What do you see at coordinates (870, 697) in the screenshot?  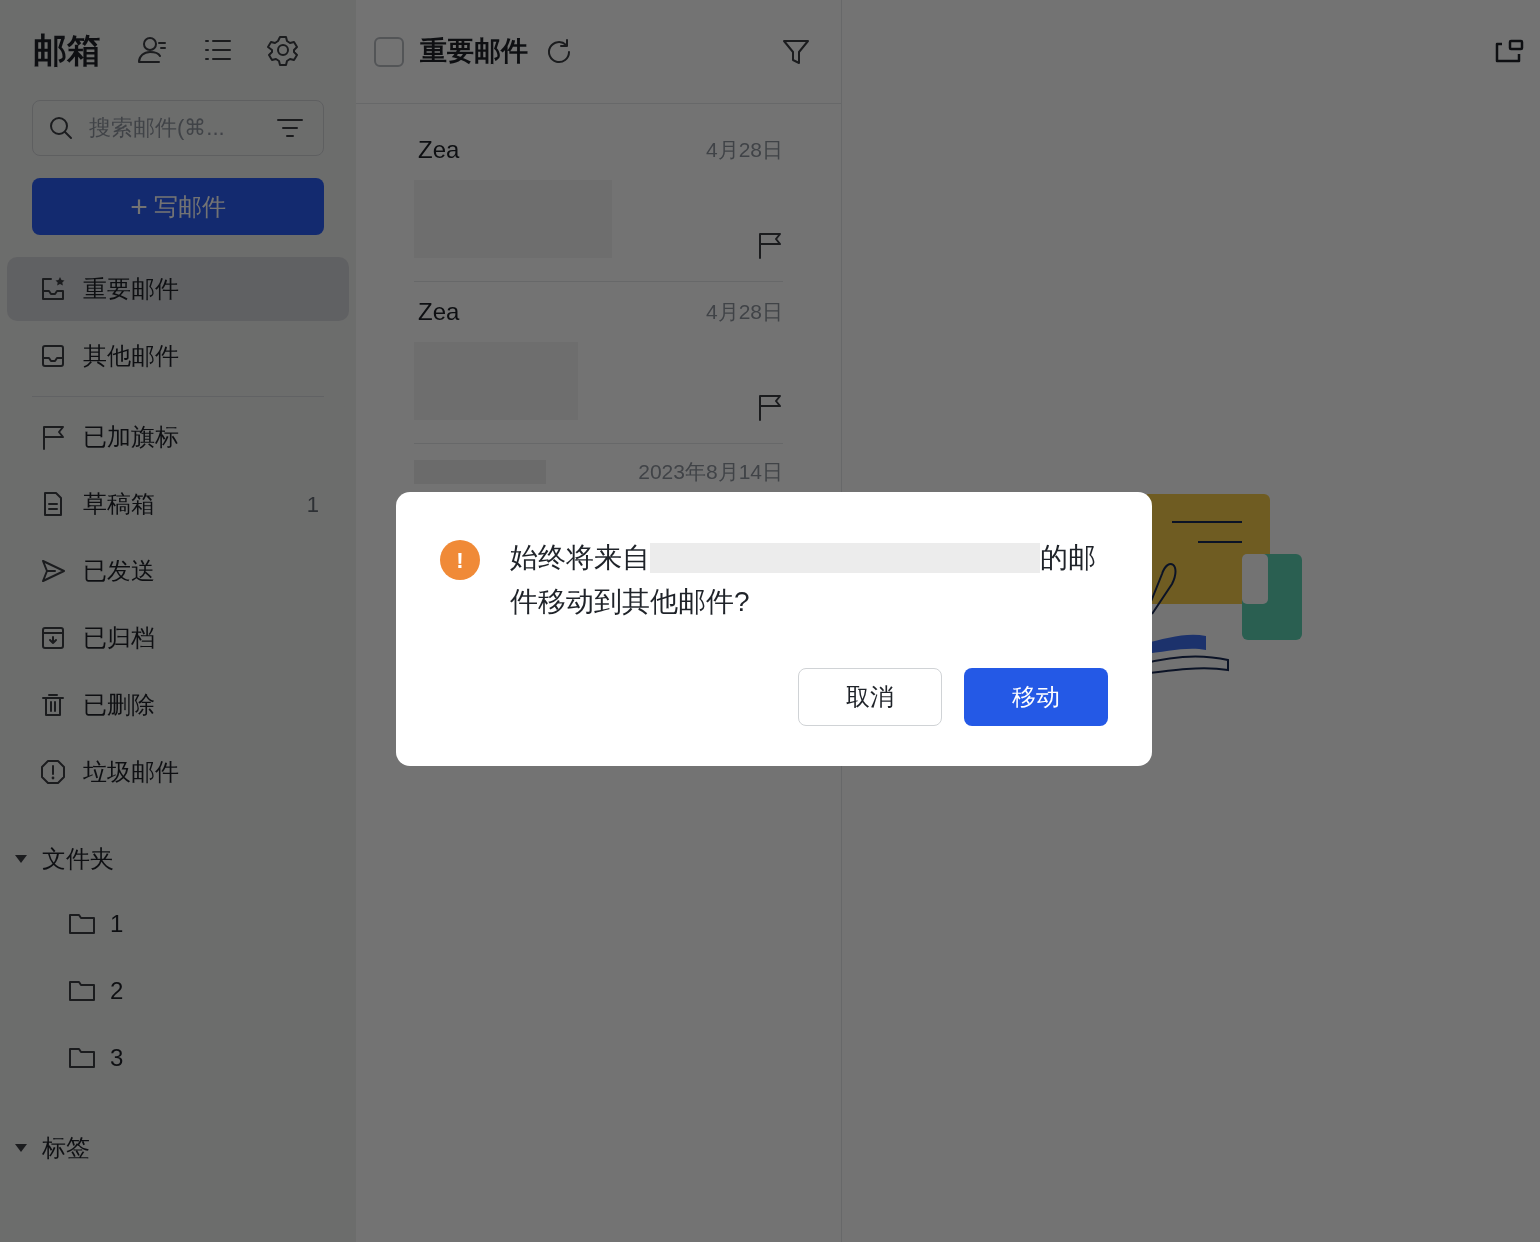 I see `cancel-button: 取消` at bounding box center [870, 697].